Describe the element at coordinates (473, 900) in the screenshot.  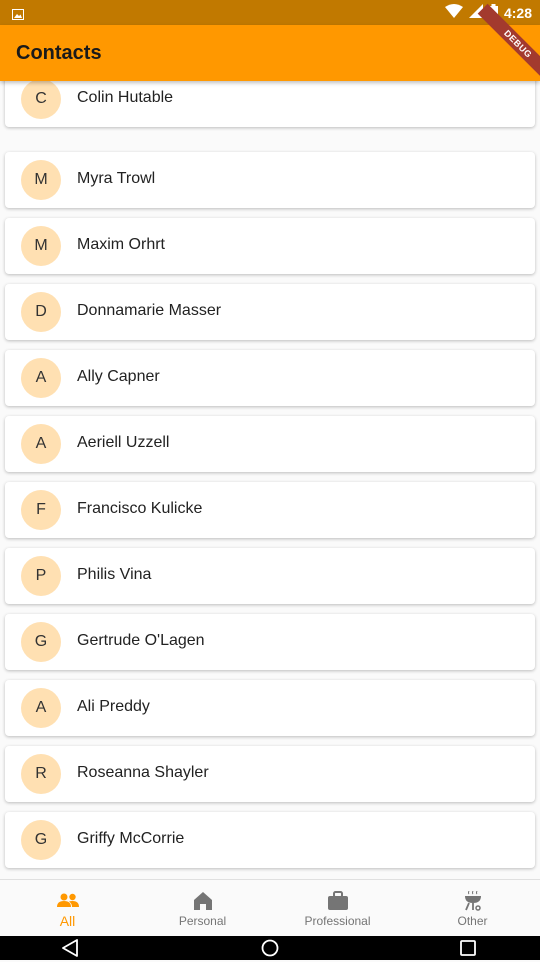
I see `grill-icon` at that location.